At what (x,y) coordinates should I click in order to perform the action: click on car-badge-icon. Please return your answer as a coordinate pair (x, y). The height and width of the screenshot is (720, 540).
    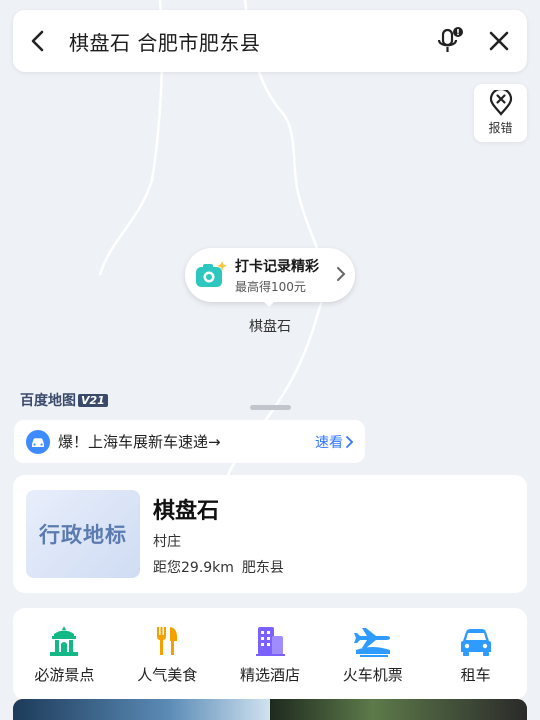
    Looking at the image, I should click on (38, 441).